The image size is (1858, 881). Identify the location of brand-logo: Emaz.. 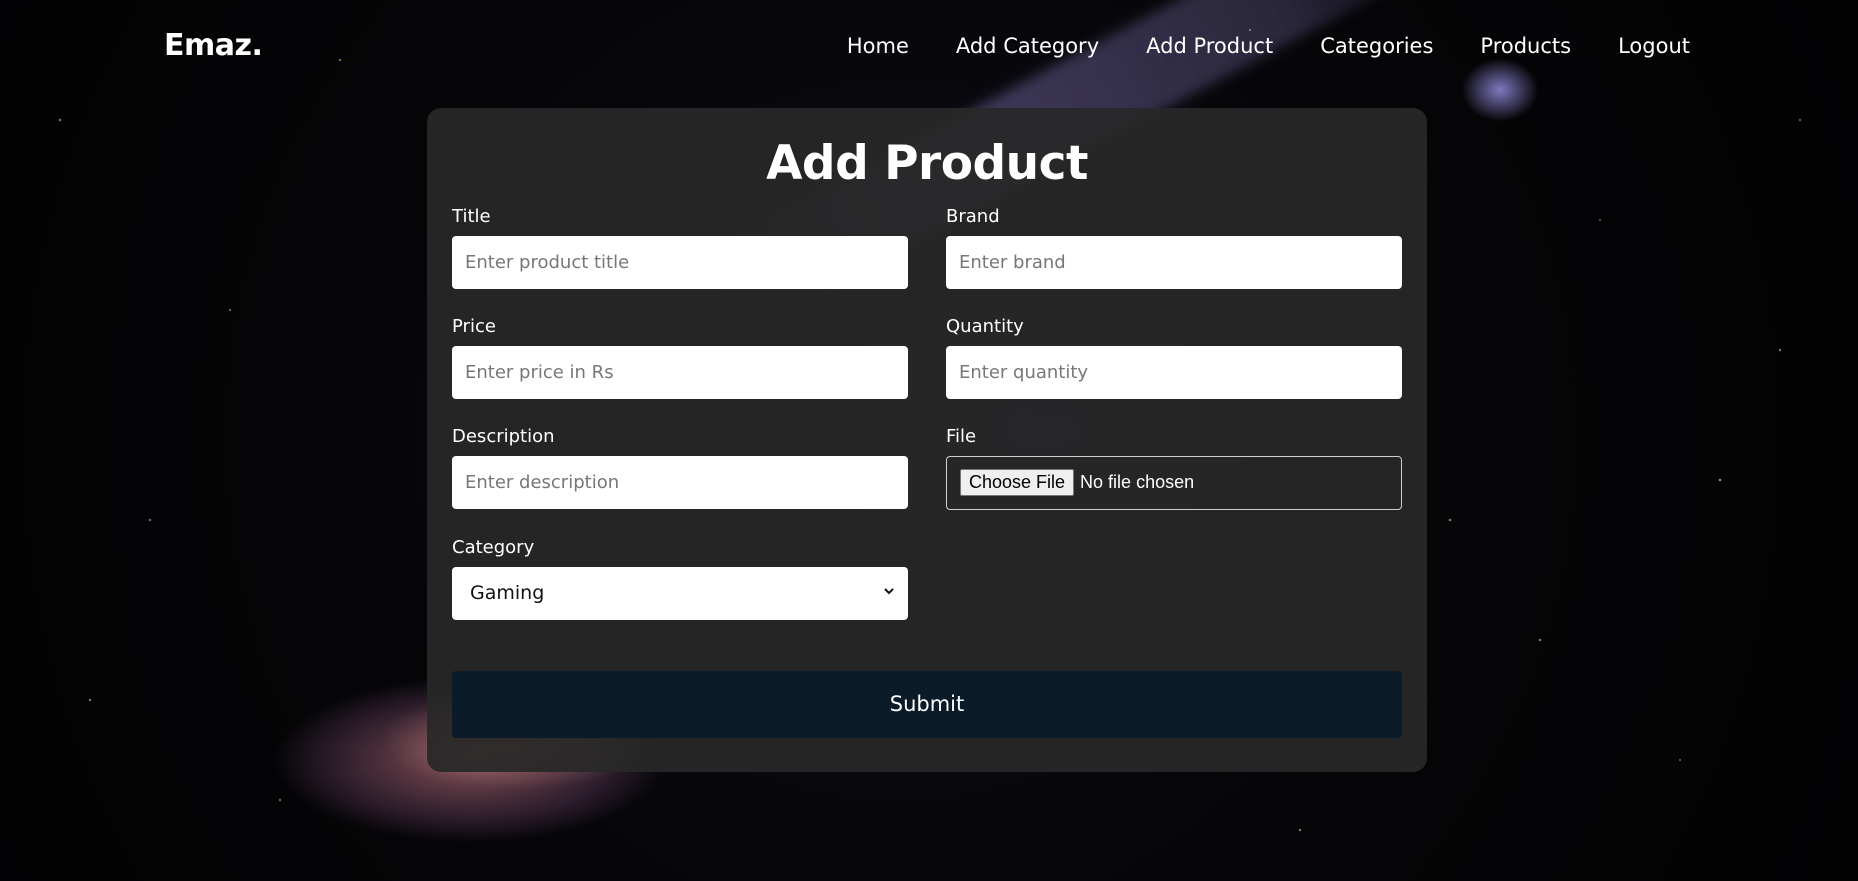
(213, 45).